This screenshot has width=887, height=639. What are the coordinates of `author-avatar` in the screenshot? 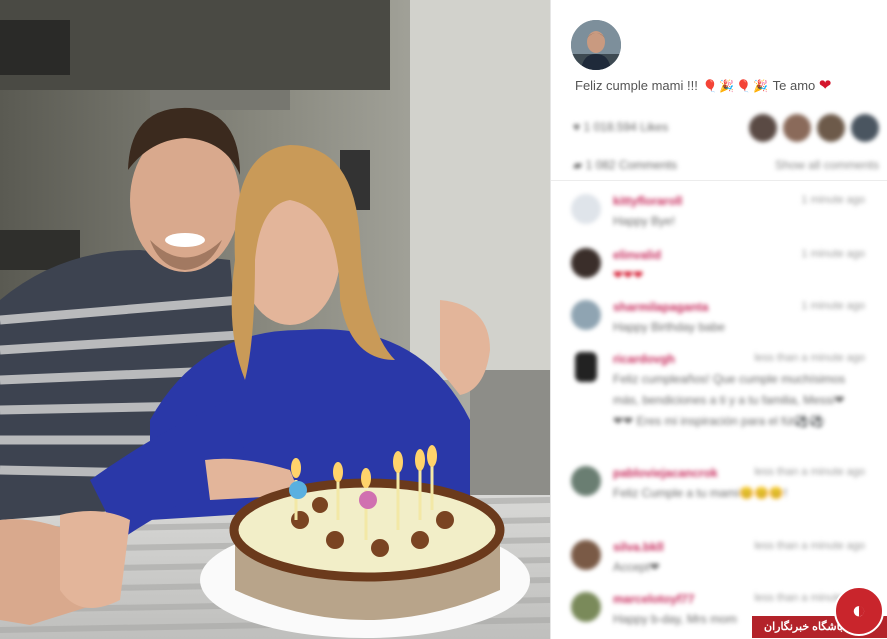 It's located at (596, 45).